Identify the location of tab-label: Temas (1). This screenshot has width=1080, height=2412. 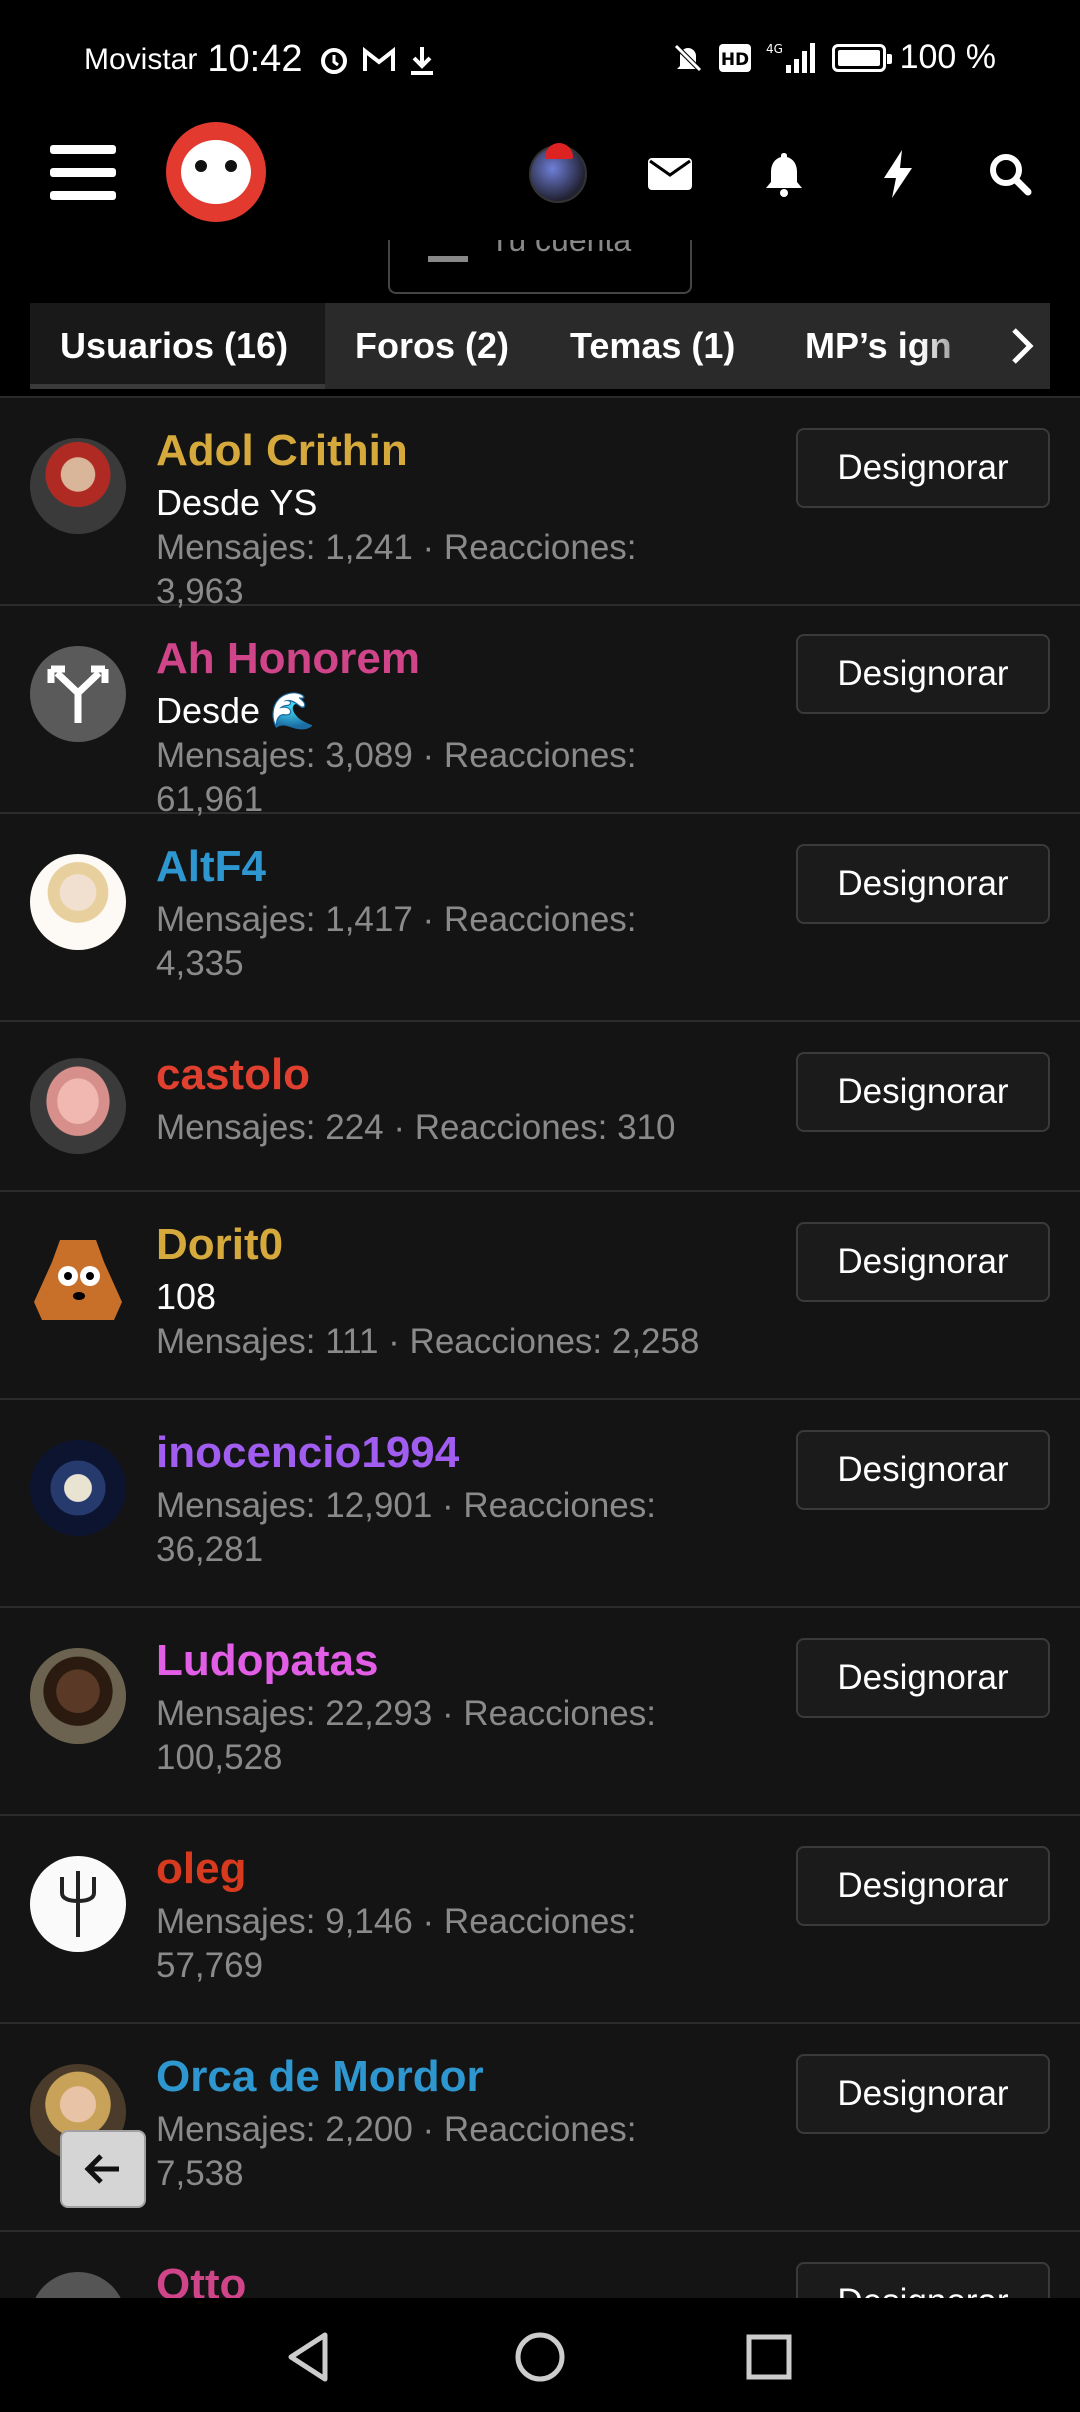
(653, 345).